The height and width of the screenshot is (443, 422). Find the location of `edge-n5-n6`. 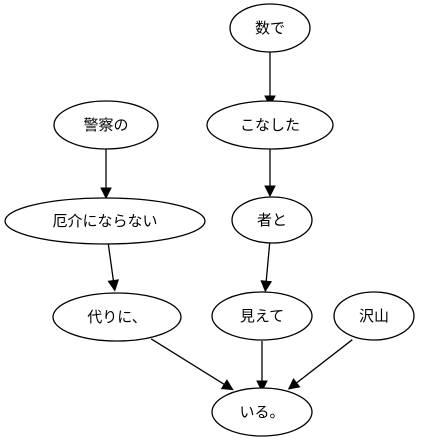

edge-n5-n6 is located at coordinates (106, 174).